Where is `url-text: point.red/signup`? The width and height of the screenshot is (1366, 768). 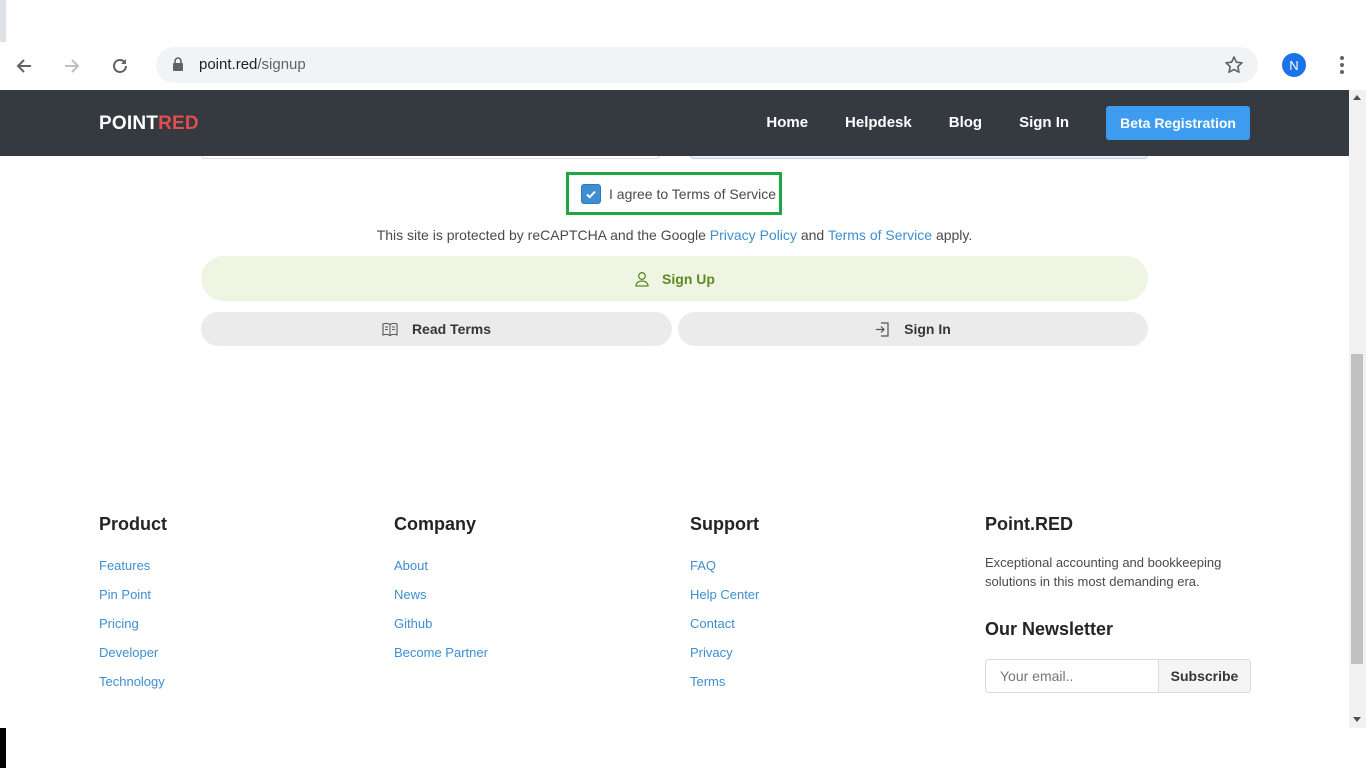
url-text: point.red/signup is located at coordinates (252, 64).